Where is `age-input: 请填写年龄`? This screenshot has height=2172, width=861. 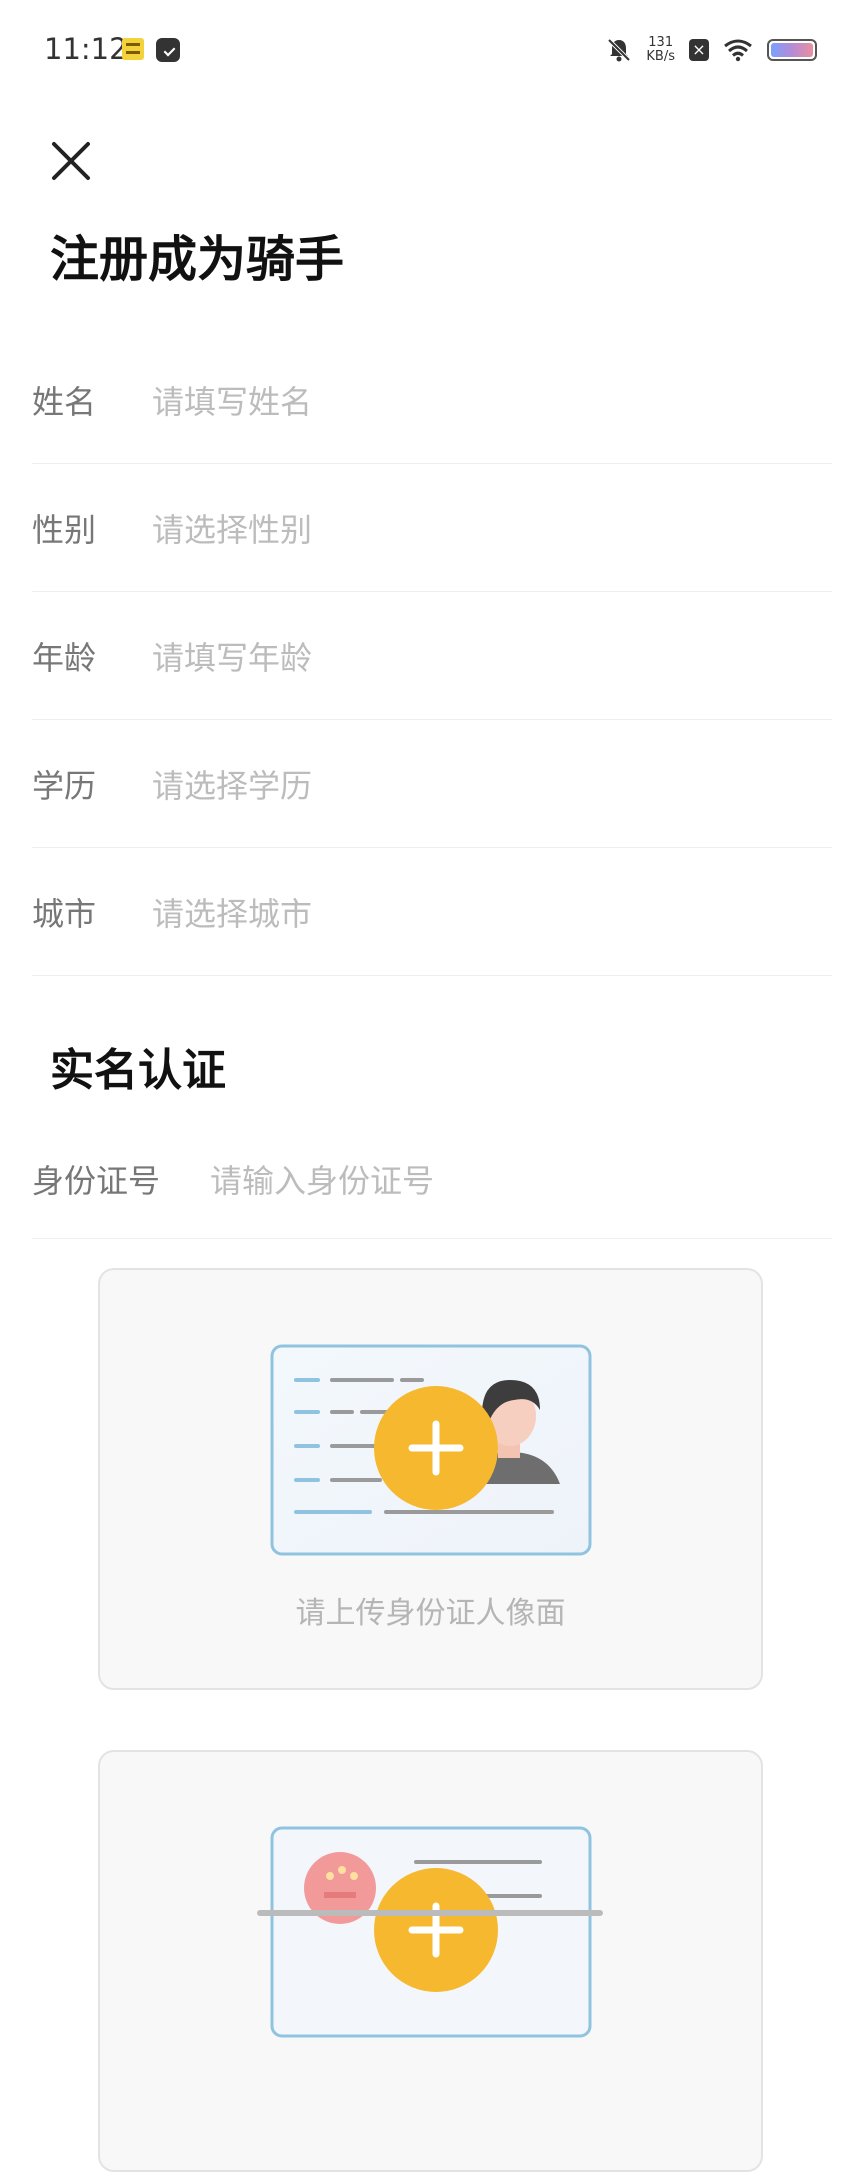
age-input: 请填写年龄 is located at coordinates (232, 656).